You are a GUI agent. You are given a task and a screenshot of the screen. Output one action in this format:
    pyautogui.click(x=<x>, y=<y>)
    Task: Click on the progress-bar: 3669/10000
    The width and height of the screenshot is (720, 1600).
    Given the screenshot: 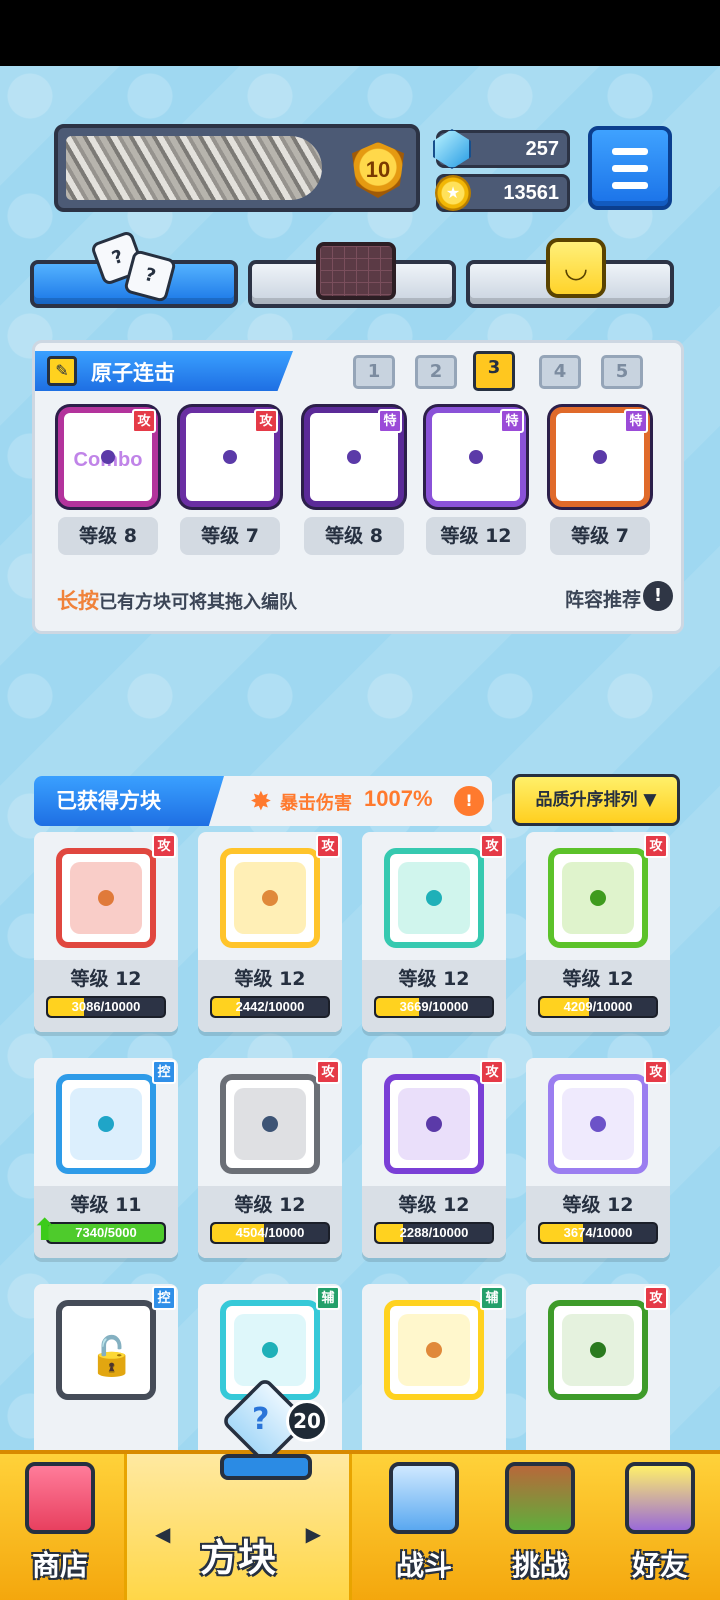 What is the action you would take?
    pyautogui.click(x=434, y=1007)
    